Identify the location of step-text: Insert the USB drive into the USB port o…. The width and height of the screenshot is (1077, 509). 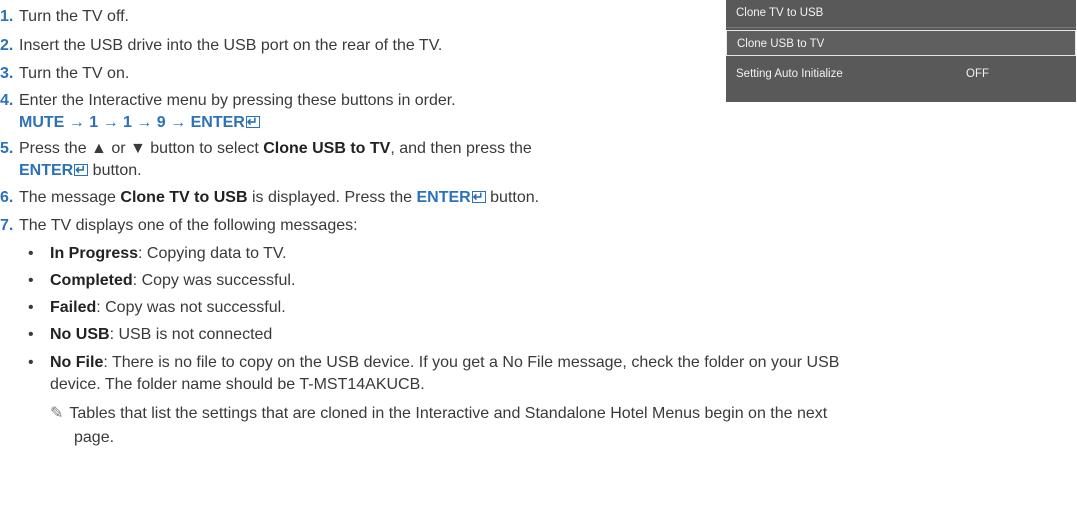
(231, 45).